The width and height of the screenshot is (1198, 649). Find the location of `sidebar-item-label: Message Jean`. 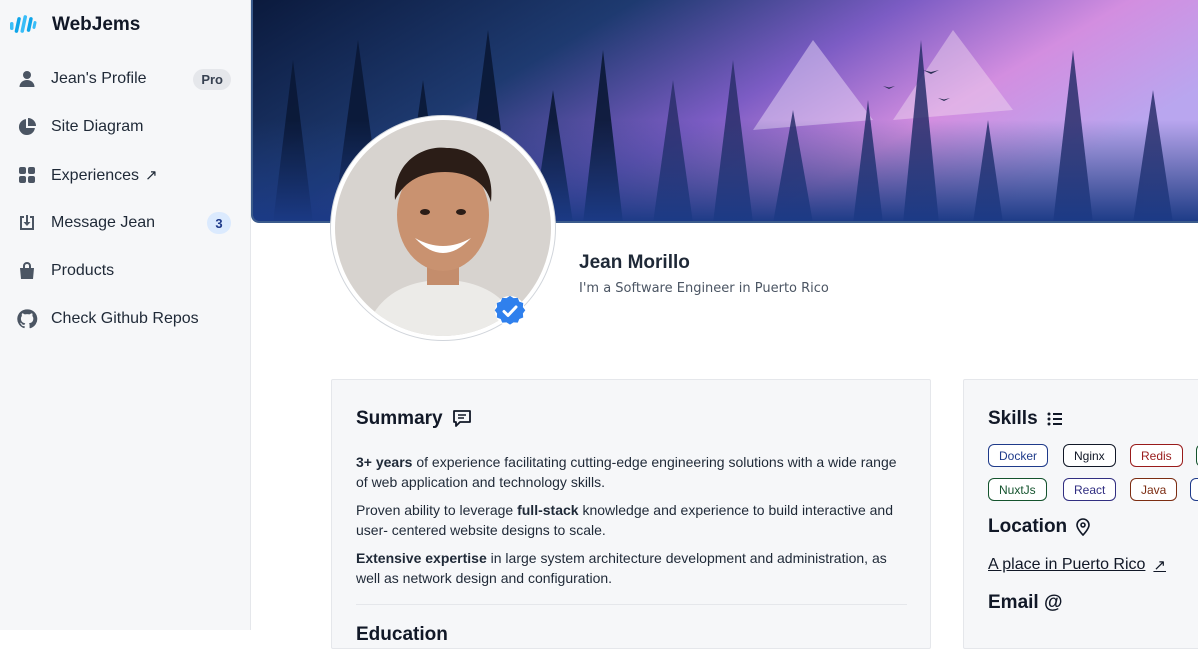

sidebar-item-label: Message Jean is located at coordinates (103, 222).